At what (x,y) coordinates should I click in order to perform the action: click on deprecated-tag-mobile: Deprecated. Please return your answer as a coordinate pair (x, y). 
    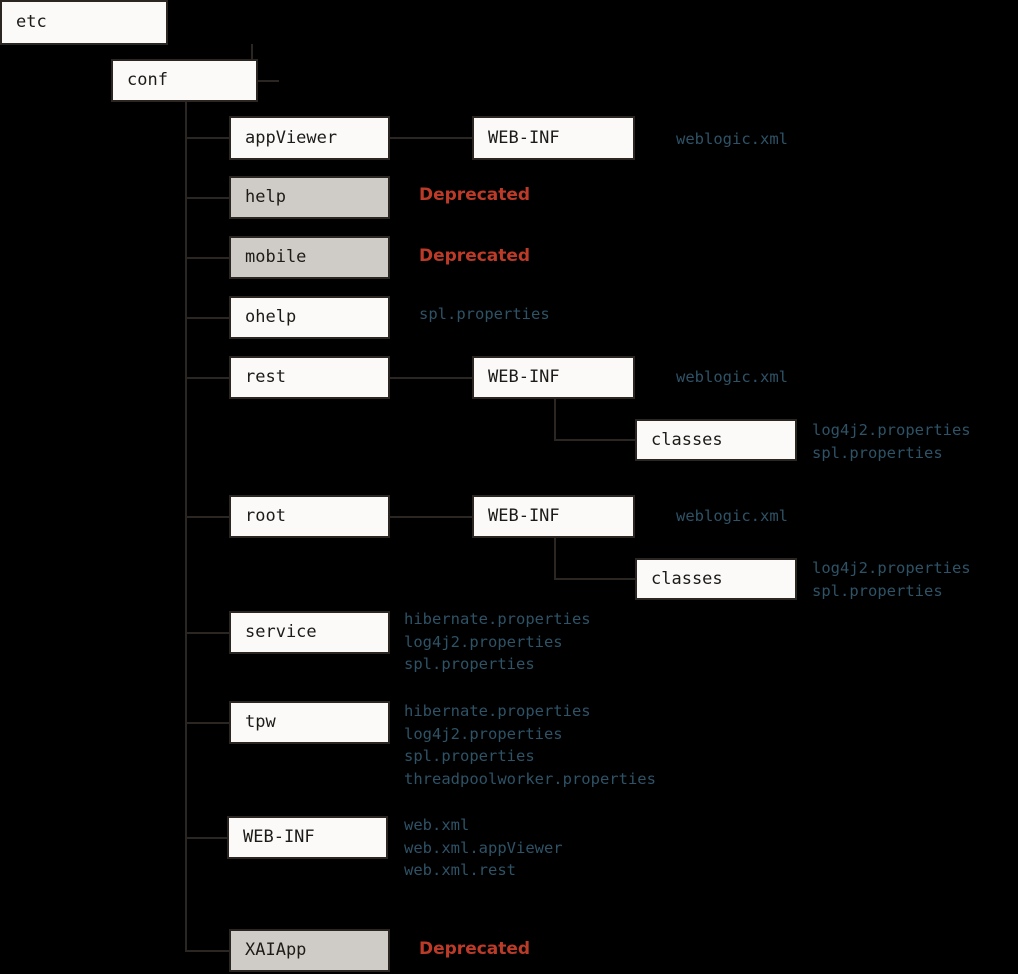
    Looking at the image, I should click on (475, 256).